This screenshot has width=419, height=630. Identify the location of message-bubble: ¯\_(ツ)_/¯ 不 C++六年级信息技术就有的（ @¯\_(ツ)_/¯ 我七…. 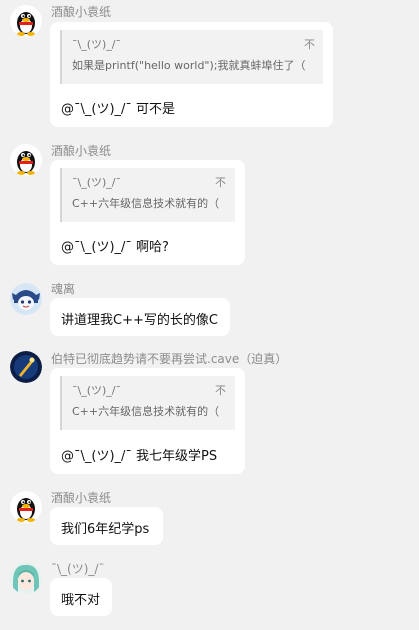
(147, 421).